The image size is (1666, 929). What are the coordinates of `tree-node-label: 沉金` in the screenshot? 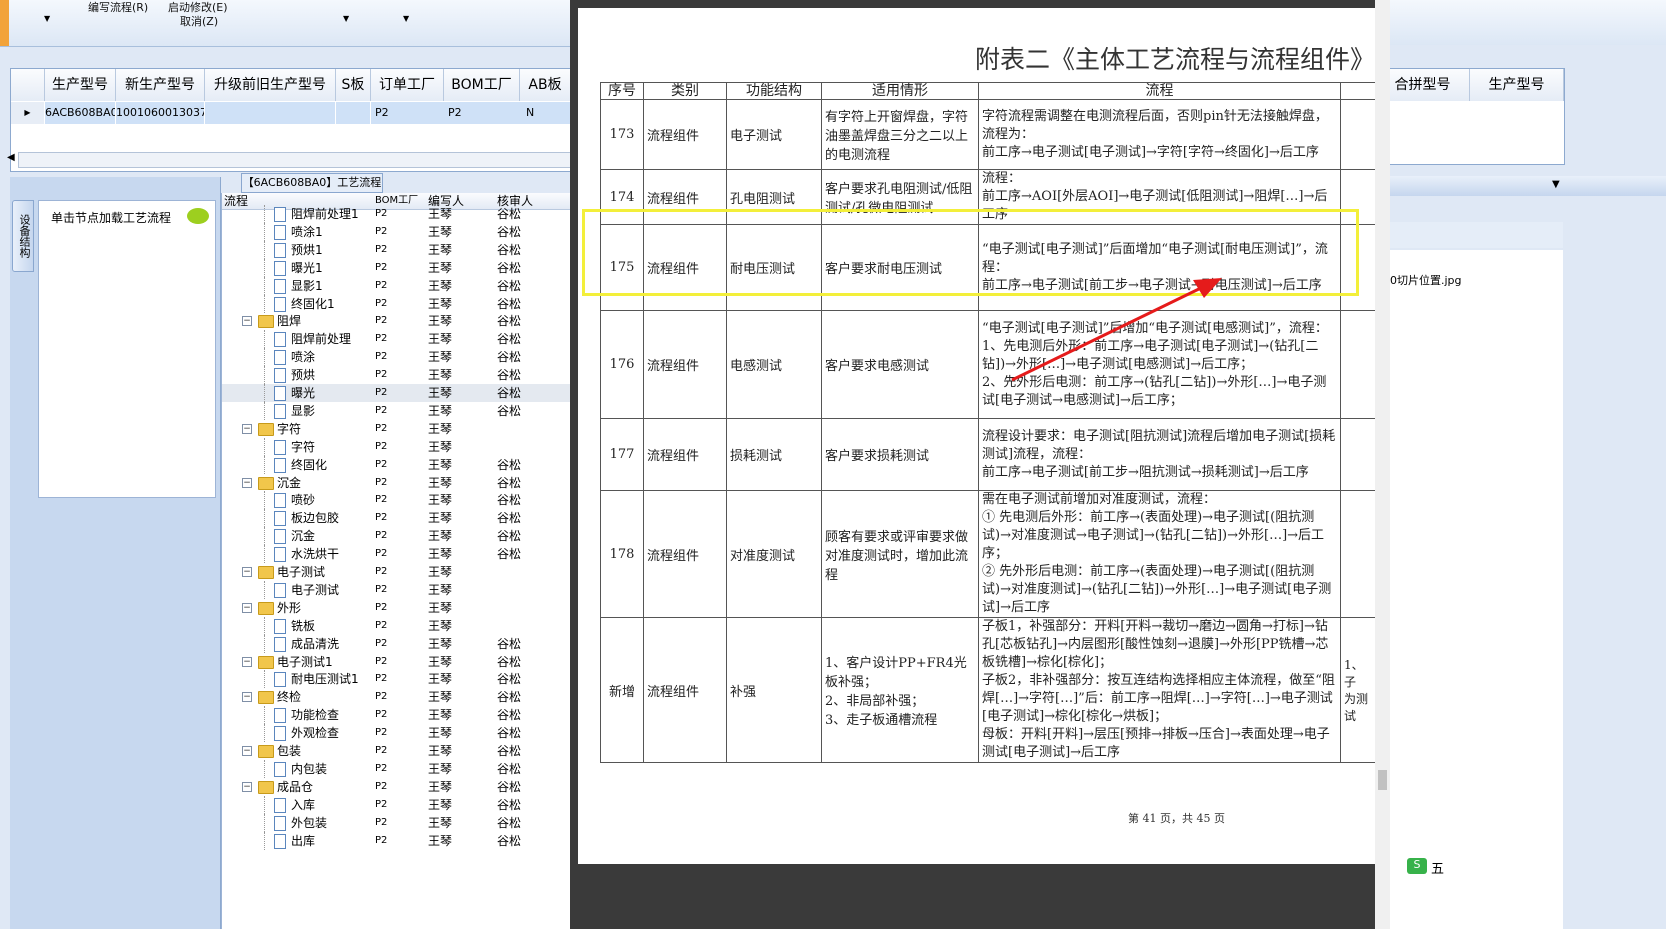 It's located at (303, 536).